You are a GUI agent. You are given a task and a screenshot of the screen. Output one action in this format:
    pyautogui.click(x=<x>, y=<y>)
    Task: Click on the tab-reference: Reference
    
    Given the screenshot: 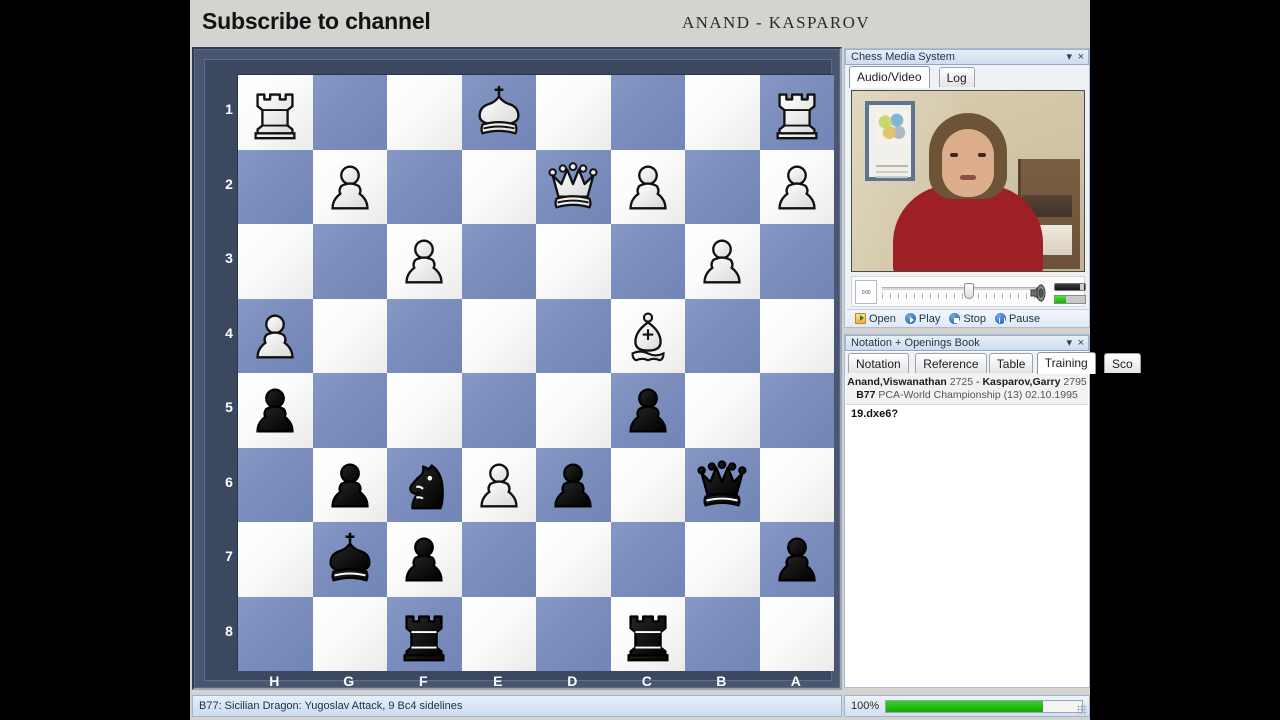 What is the action you would take?
    pyautogui.click(x=951, y=363)
    